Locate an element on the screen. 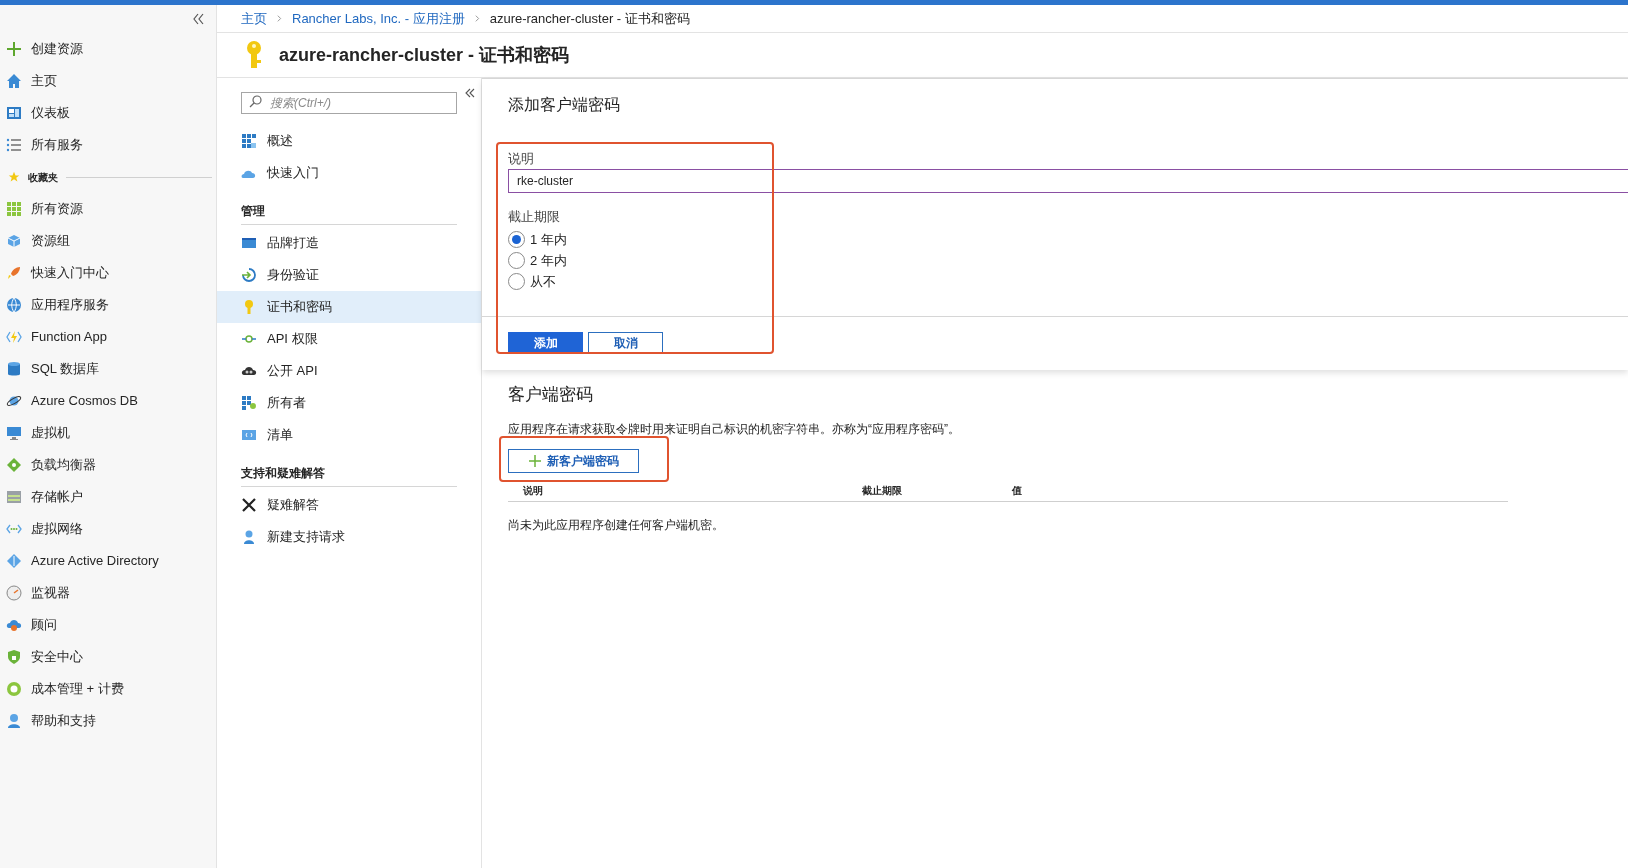 This screenshot has height=868, width=1628. section-heading: 支持和疑难解答 is located at coordinates (283, 473).